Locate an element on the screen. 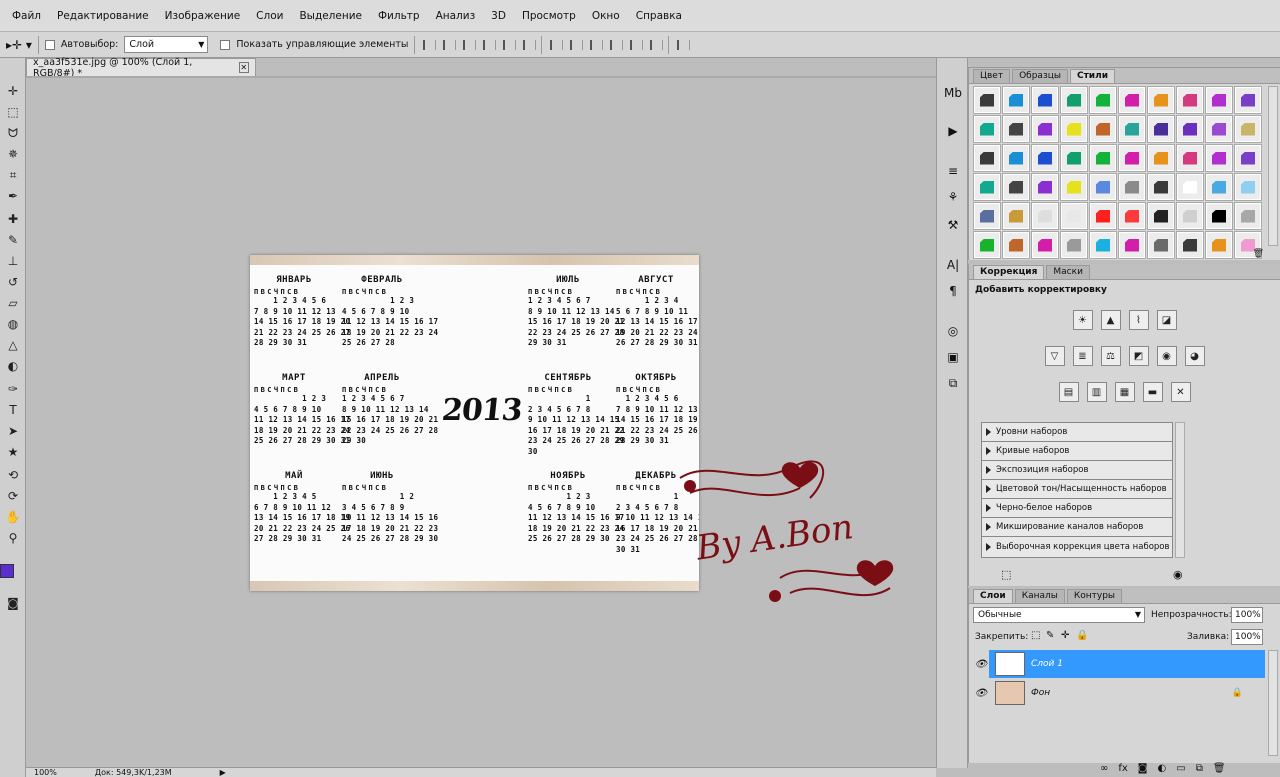 The width and height of the screenshot is (1280, 777). menu-3d: 3D is located at coordinates (498, 16).